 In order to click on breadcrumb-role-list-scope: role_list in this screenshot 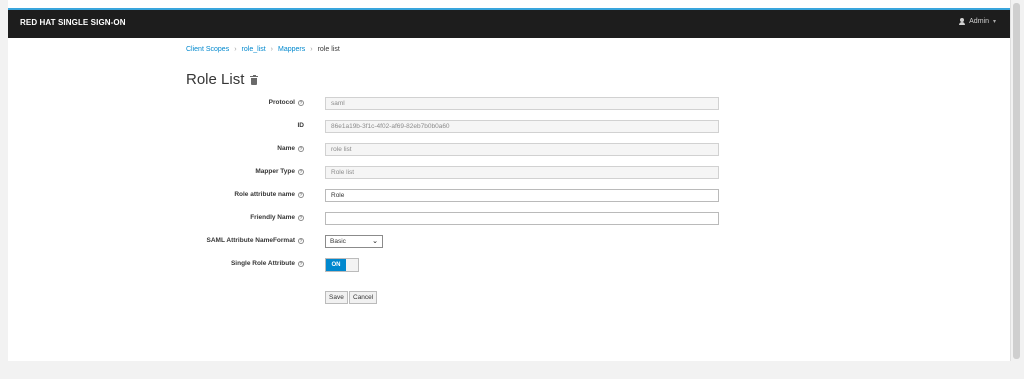, I will do `click(254, 49)`.